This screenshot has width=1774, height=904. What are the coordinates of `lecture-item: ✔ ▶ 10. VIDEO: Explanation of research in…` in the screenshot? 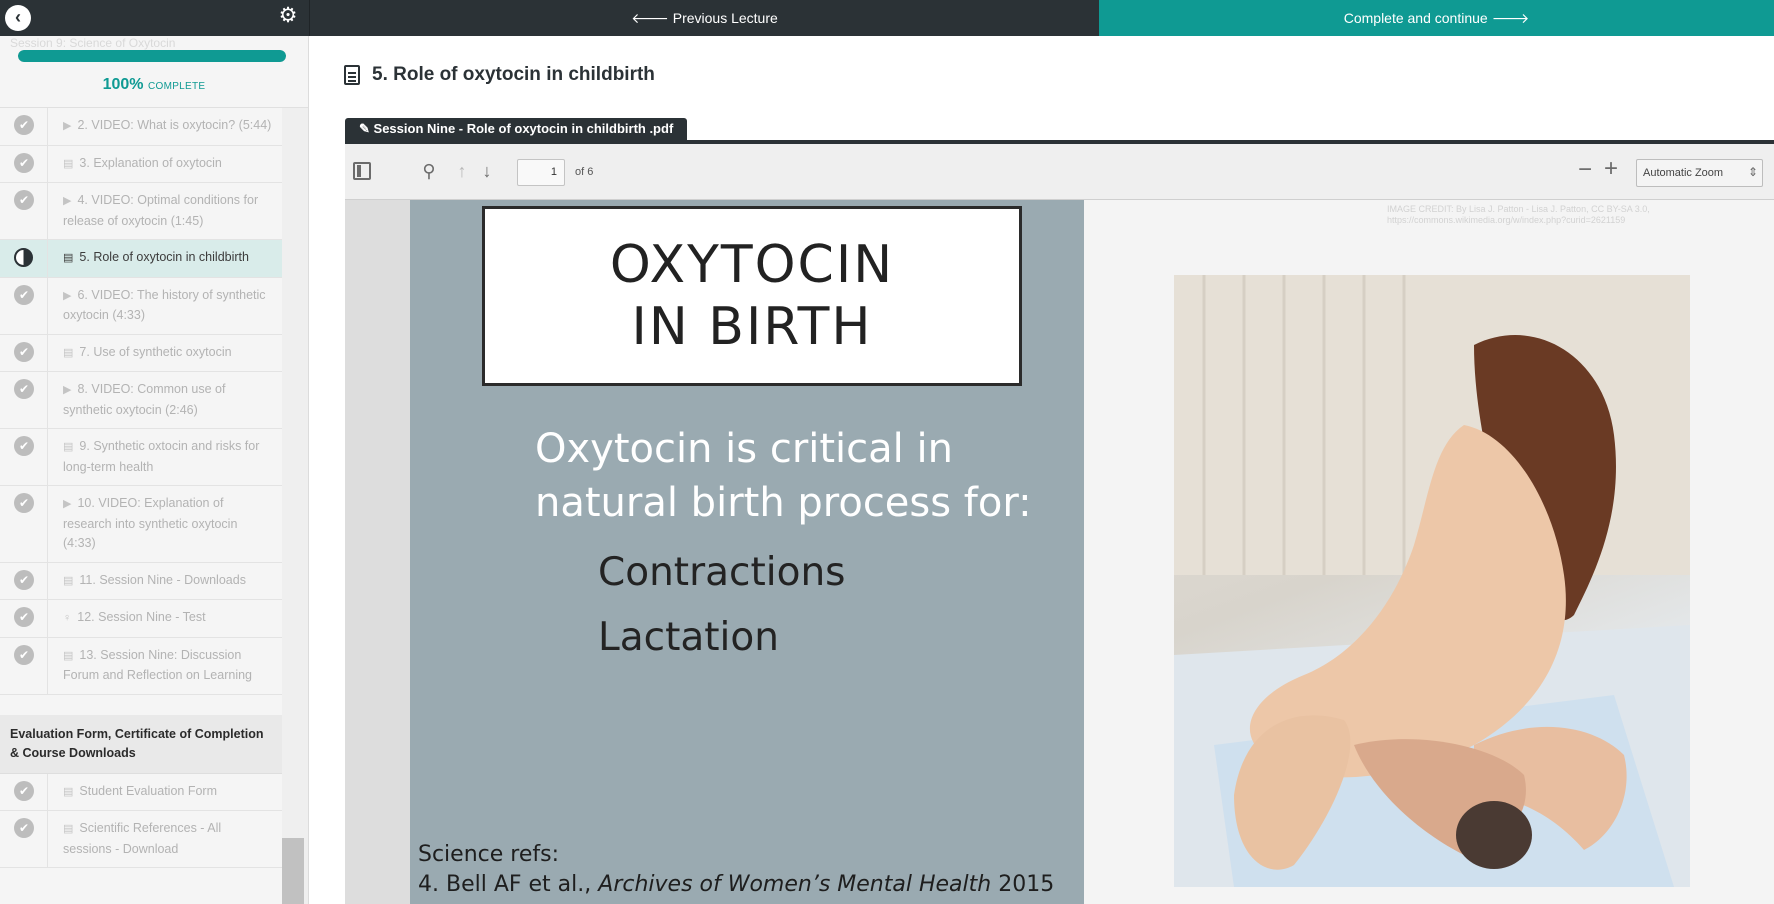 It's located at (141, 524).